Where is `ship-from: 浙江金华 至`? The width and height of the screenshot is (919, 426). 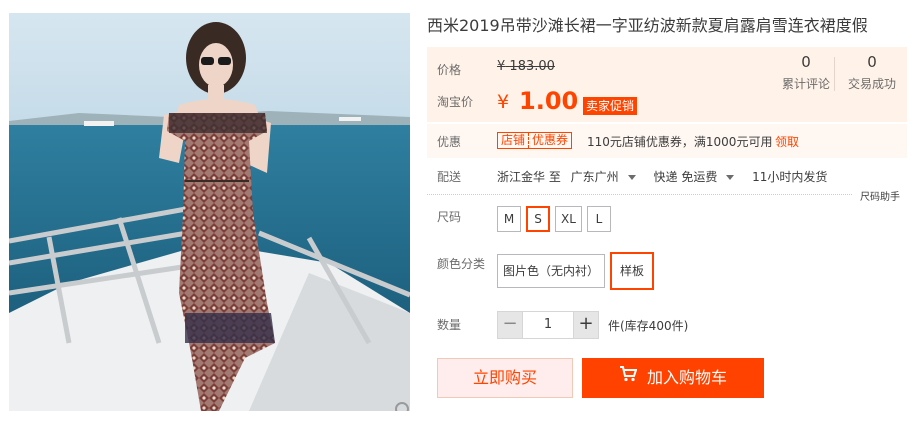
ship-from: 浙江金华 至 is located at coordinates (529, 177).